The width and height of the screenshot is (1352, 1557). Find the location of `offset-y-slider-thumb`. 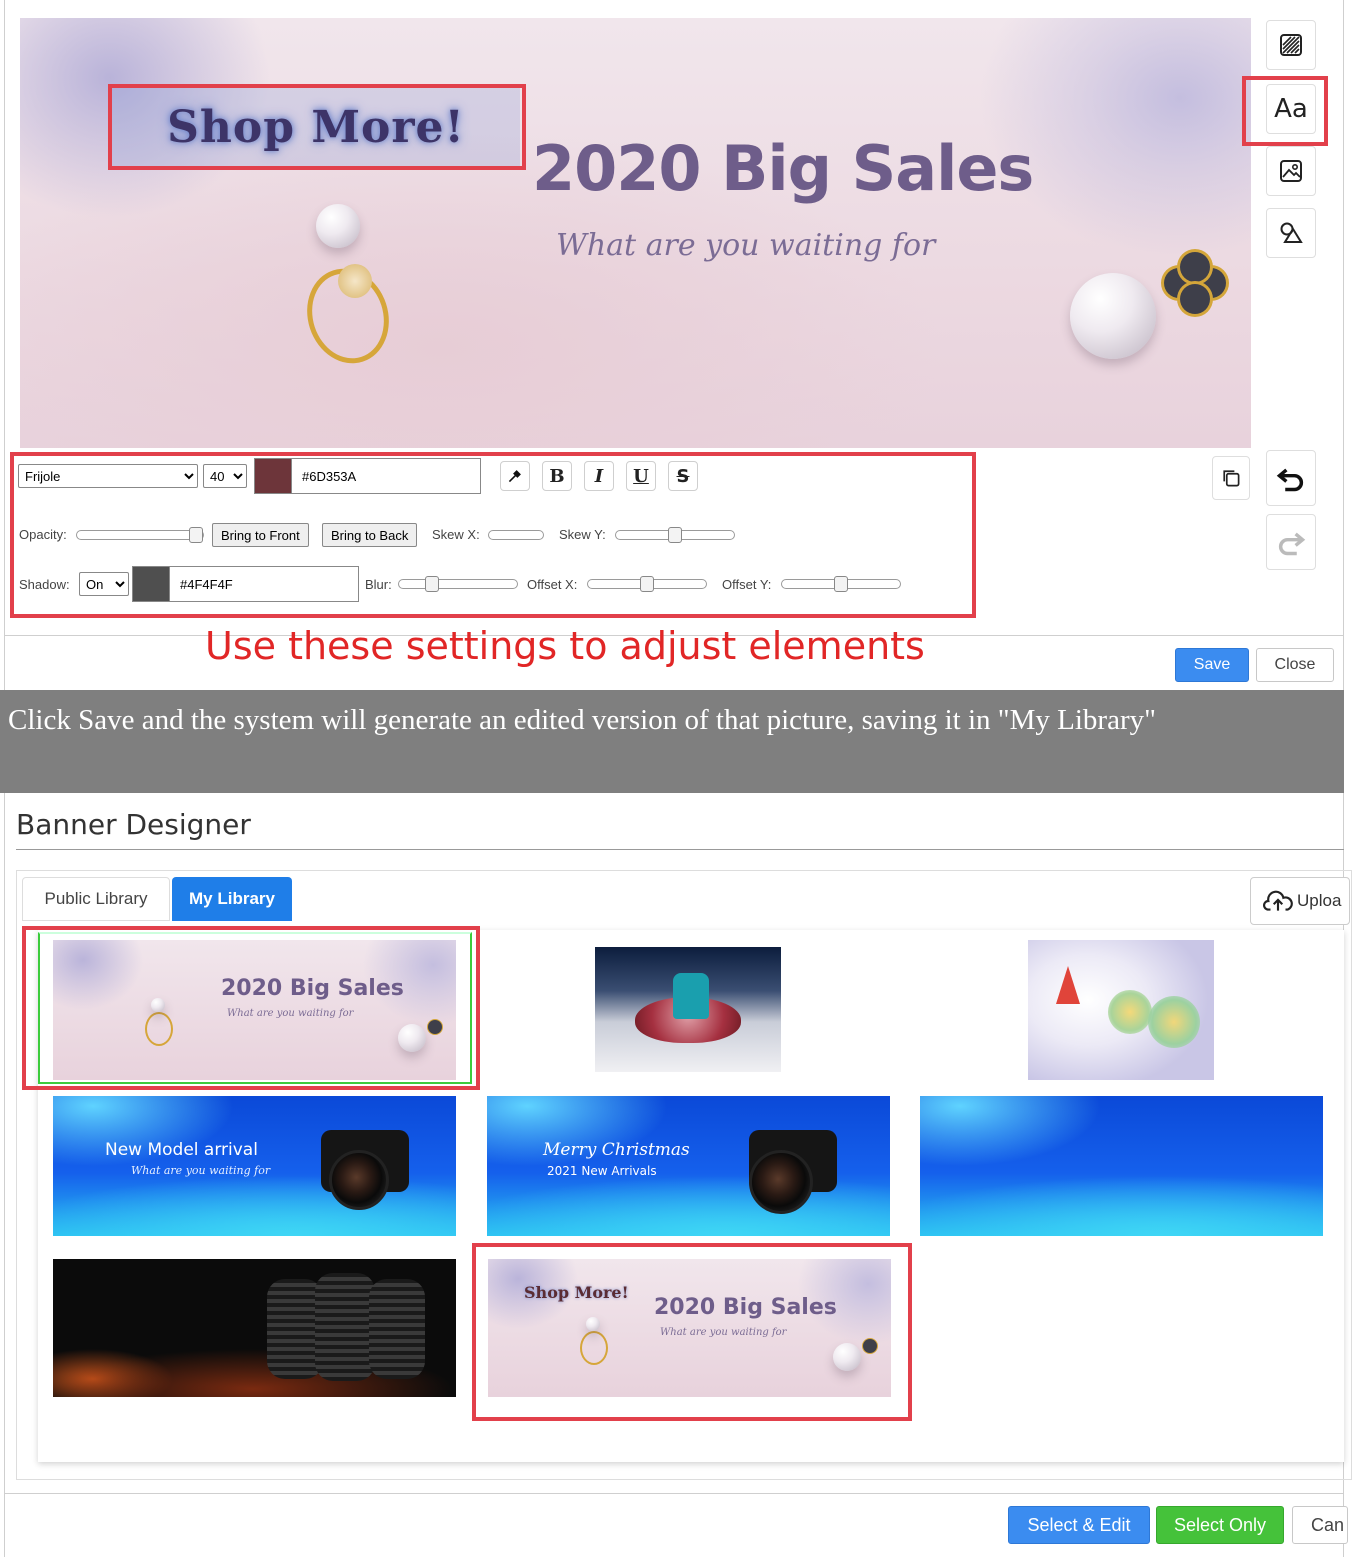

offset-y-slider-thumb is located at coordinates (841, 584).